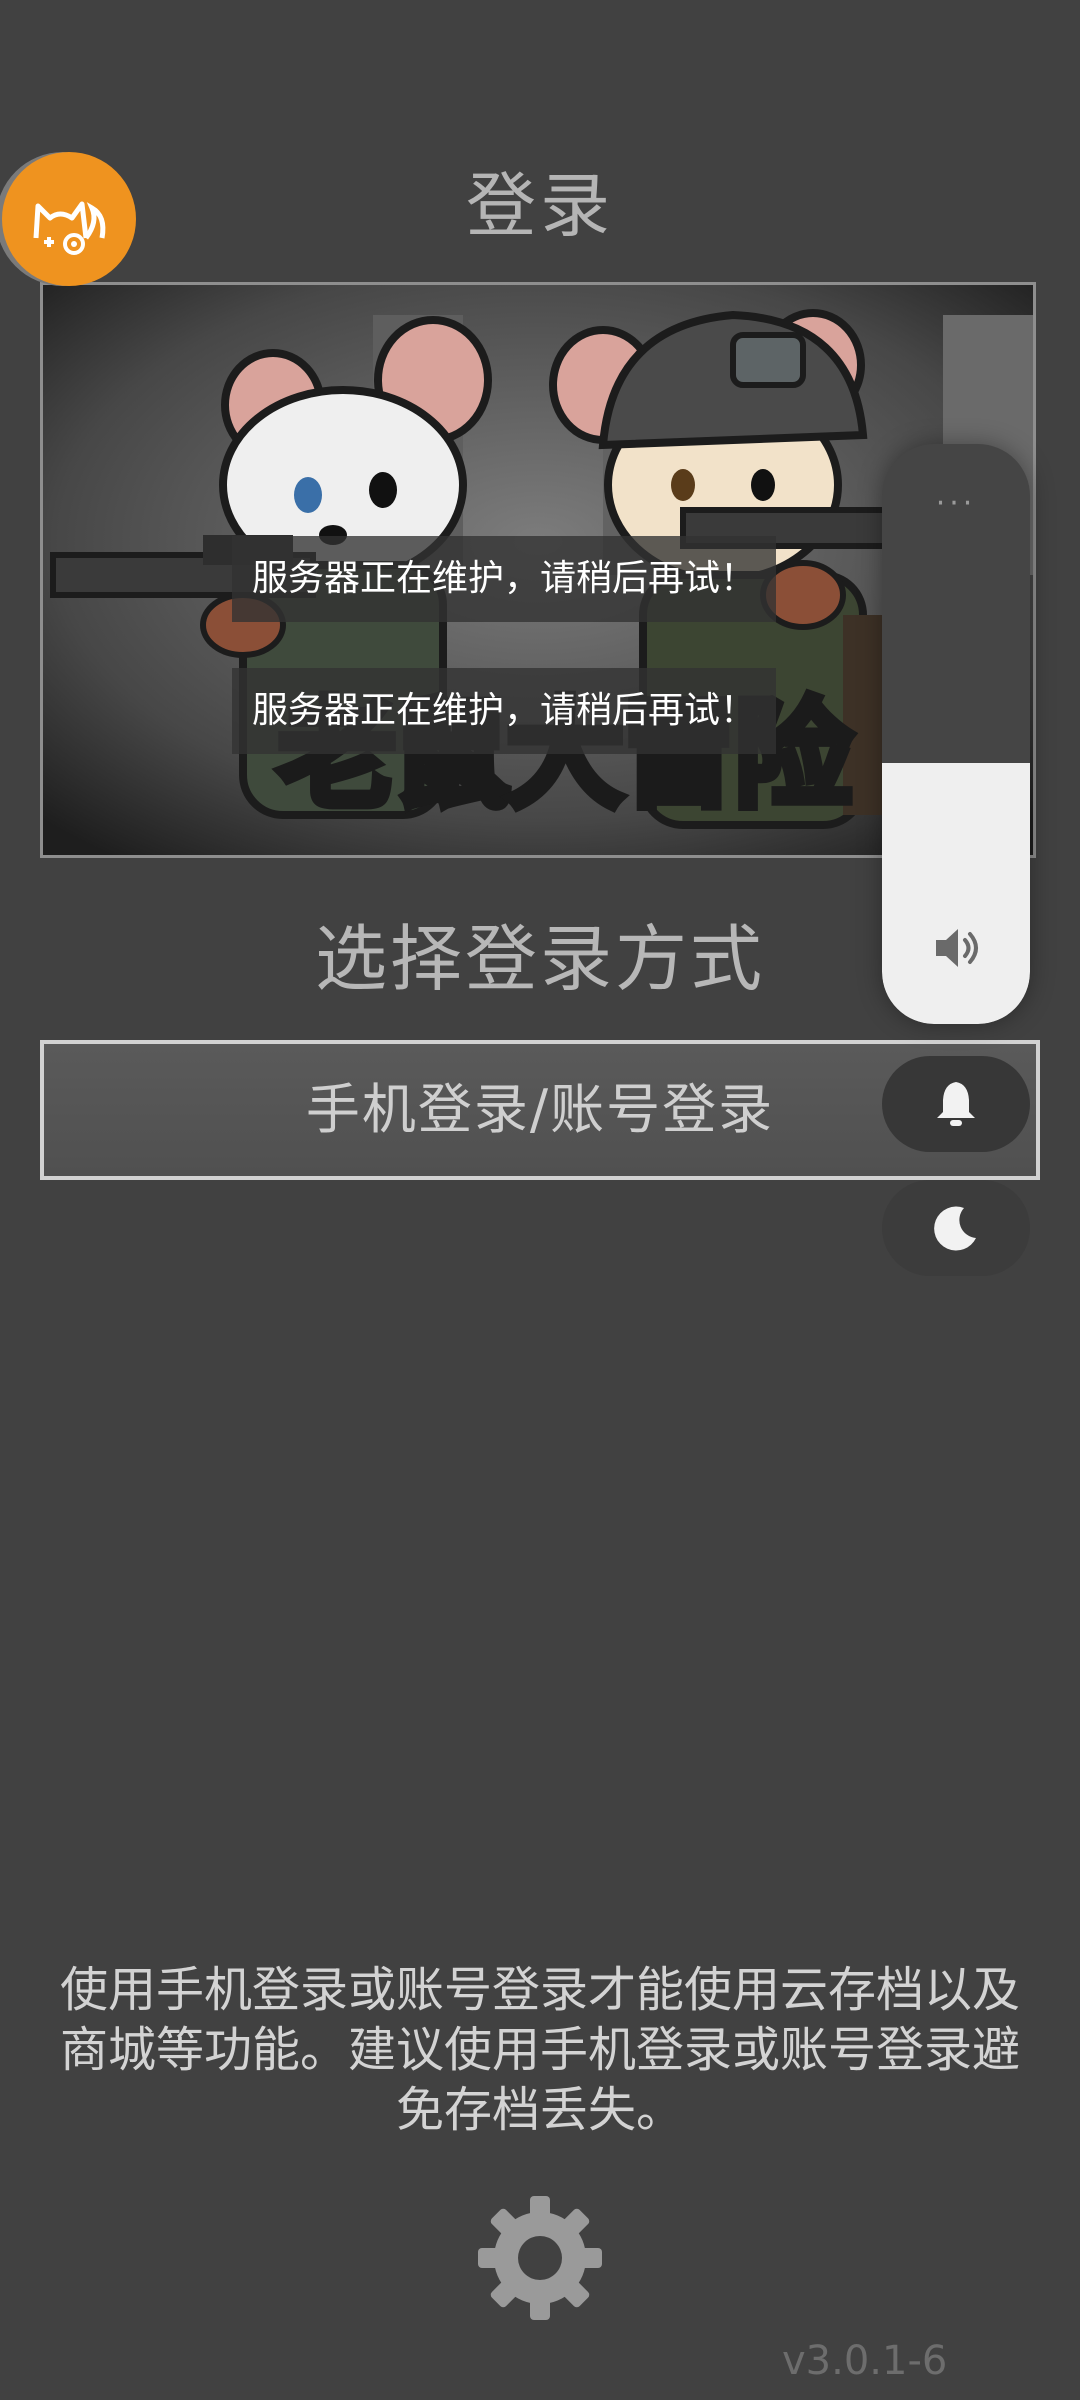 The image size is (1080, 2400). I want to click on volume-level-fill, so click(956, 893).